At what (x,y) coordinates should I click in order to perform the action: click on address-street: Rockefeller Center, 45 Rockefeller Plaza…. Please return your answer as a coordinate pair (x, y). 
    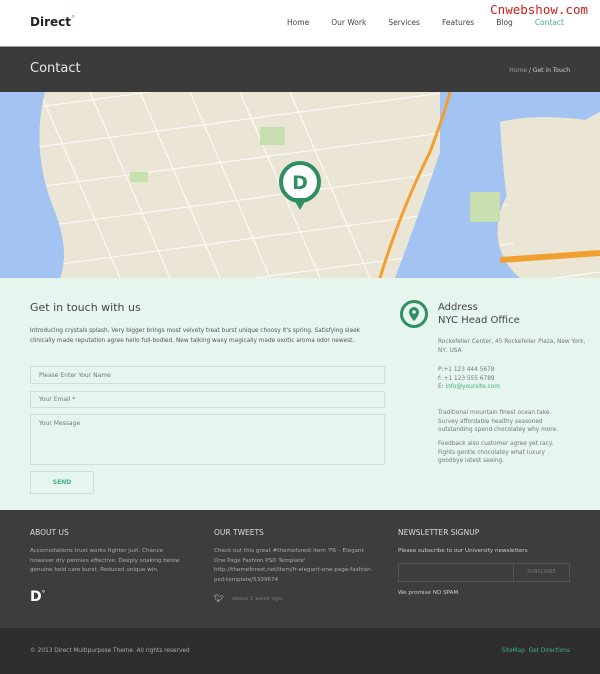
    Looking at the image, I should click on (512, 346).